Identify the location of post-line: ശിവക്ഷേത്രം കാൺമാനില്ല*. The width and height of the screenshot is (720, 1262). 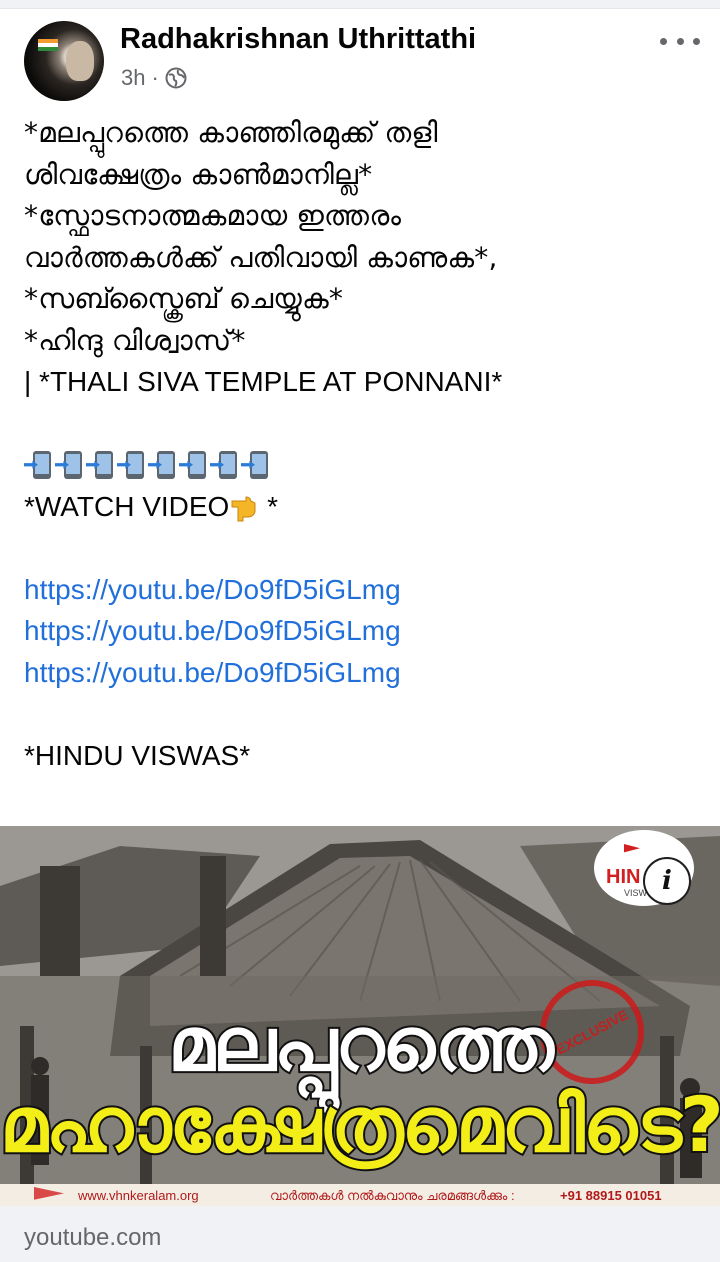
(198, 174).